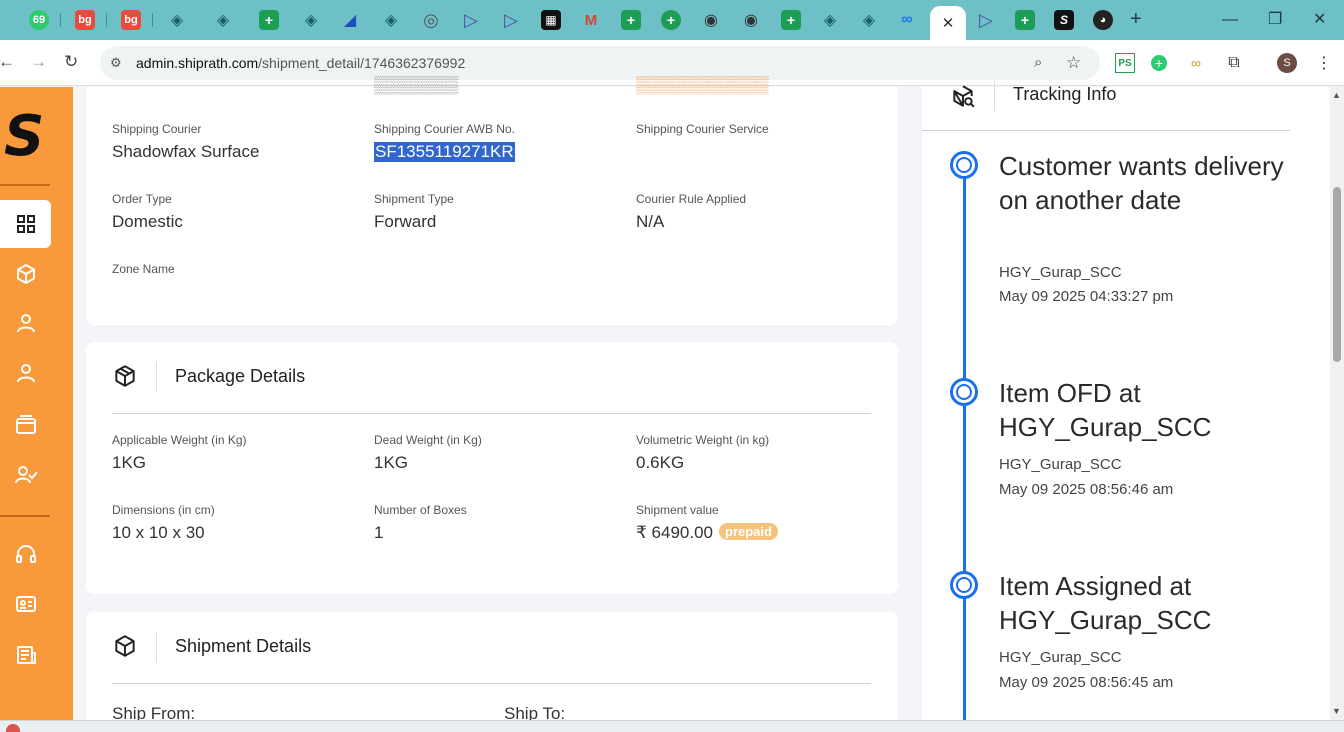 The width and height of the screenshot is (1344, 732). I want to click on scroll-down-icon: ▼, so click(1336, 711).